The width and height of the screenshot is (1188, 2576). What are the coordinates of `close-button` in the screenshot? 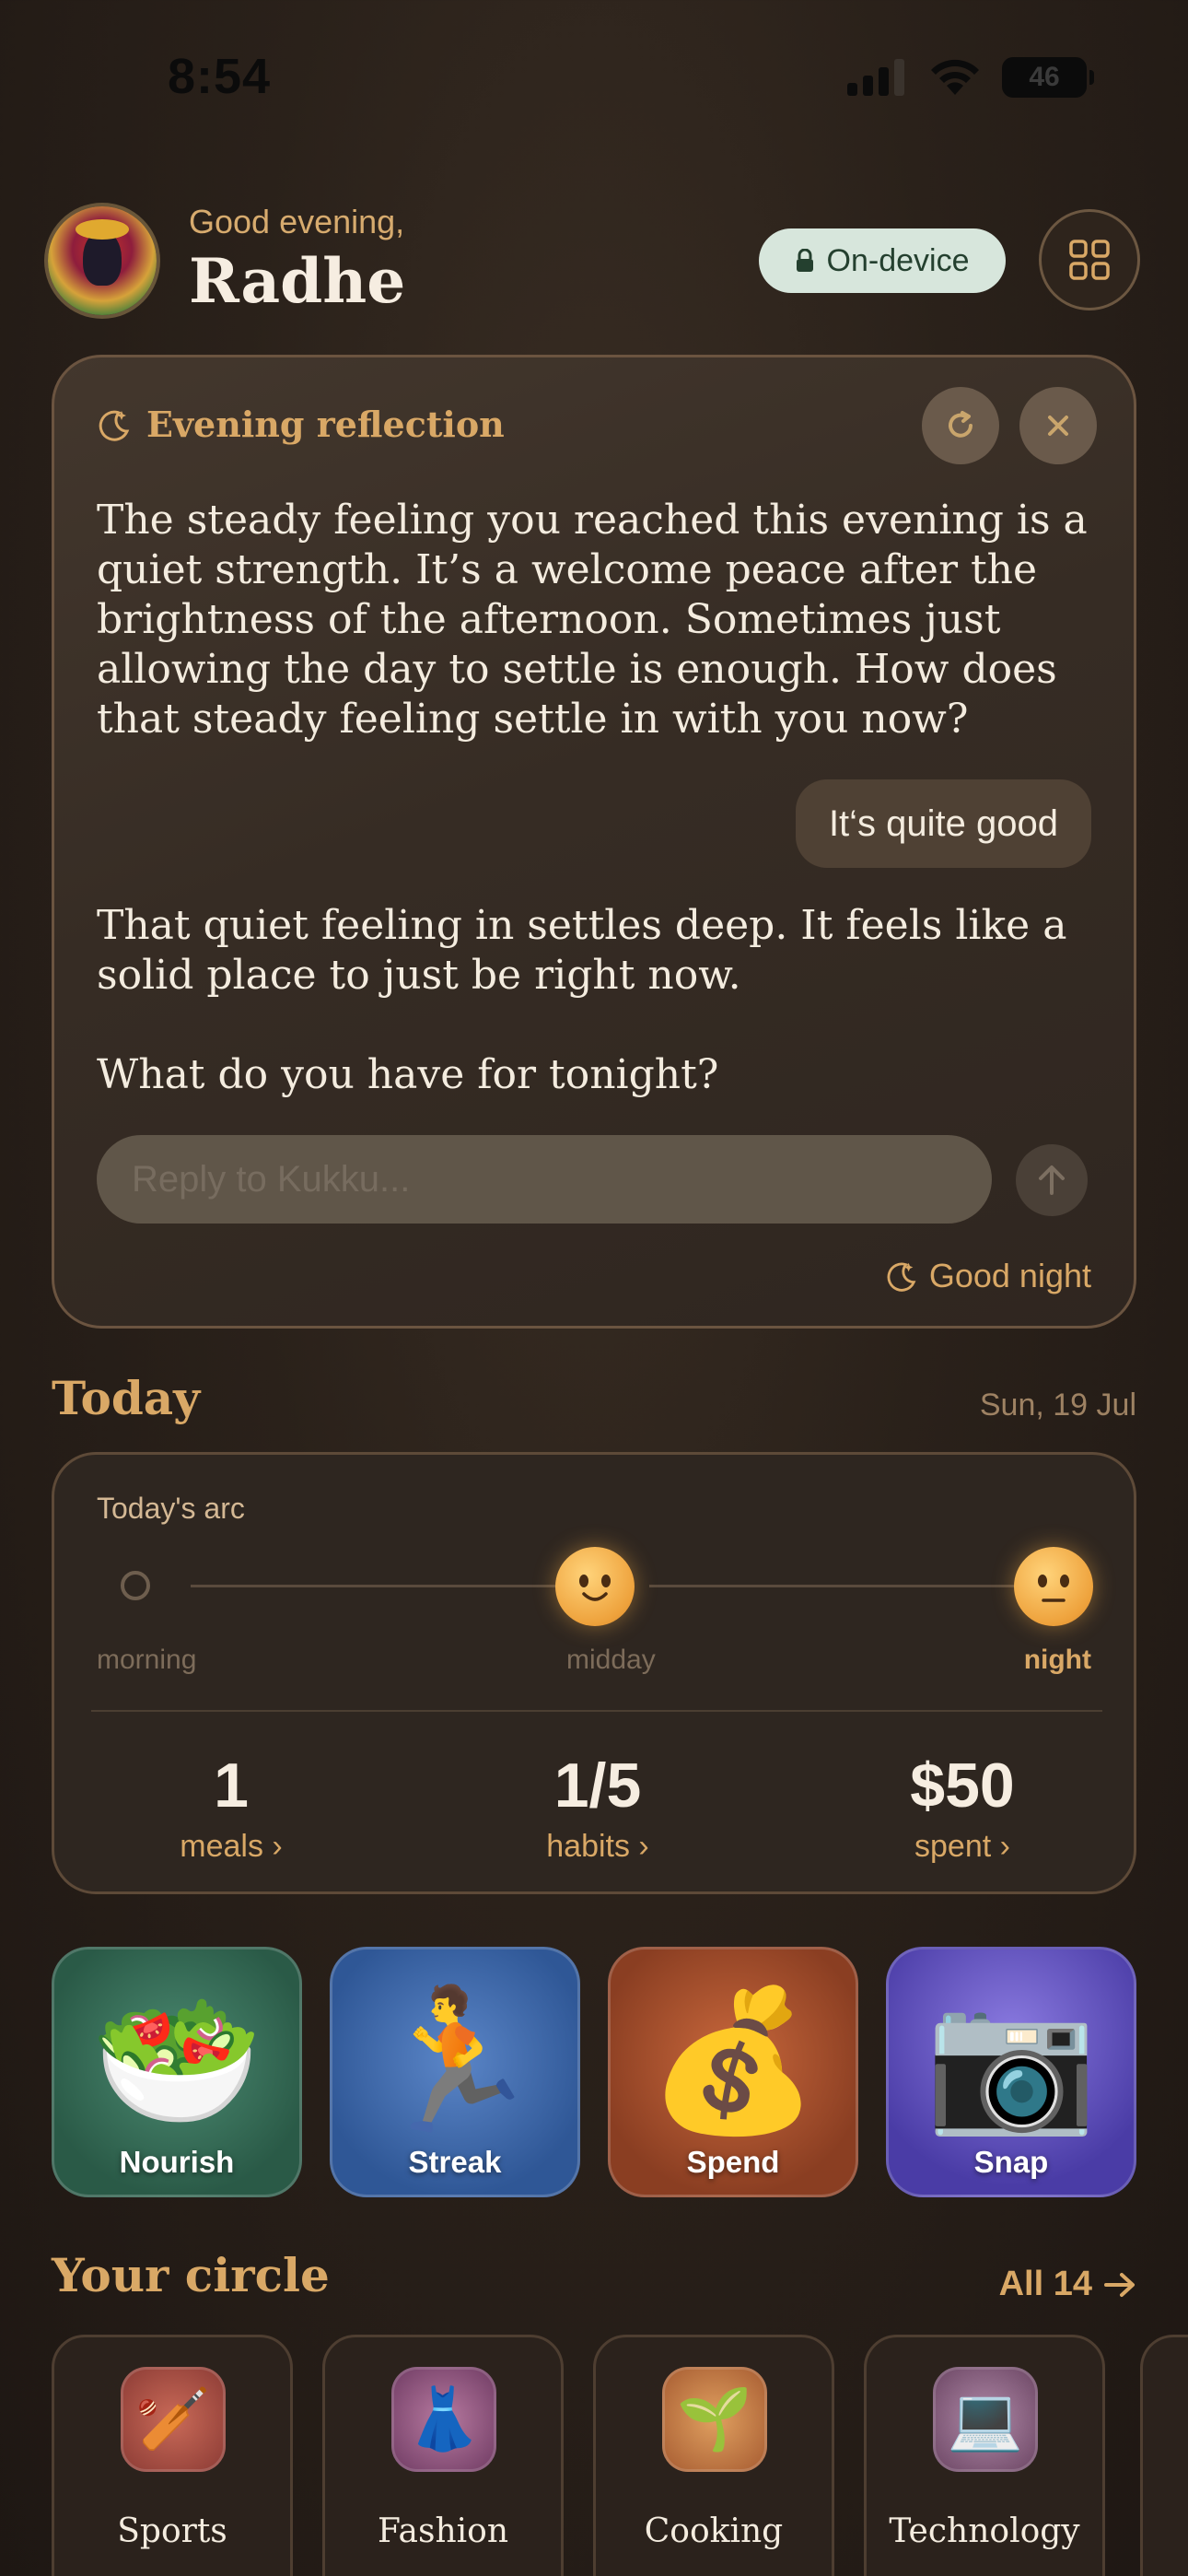 It's located at (1058, 425).